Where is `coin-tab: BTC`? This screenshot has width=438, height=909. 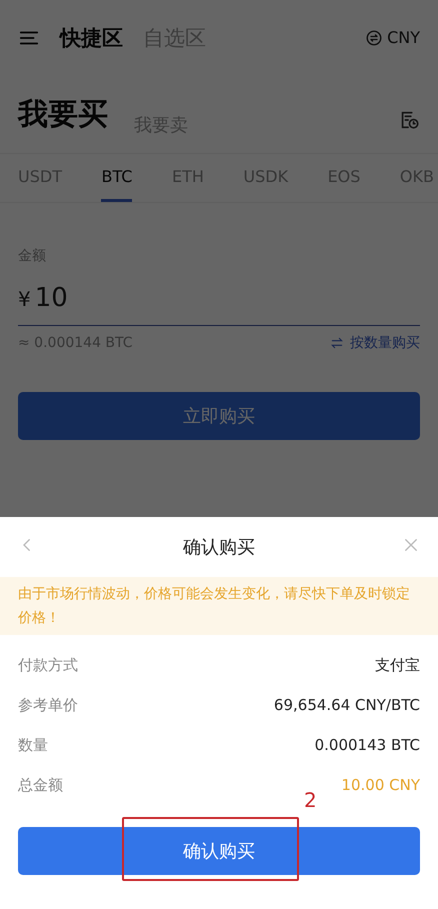 coin-tab: BTC is located at coordinates (116, 178).